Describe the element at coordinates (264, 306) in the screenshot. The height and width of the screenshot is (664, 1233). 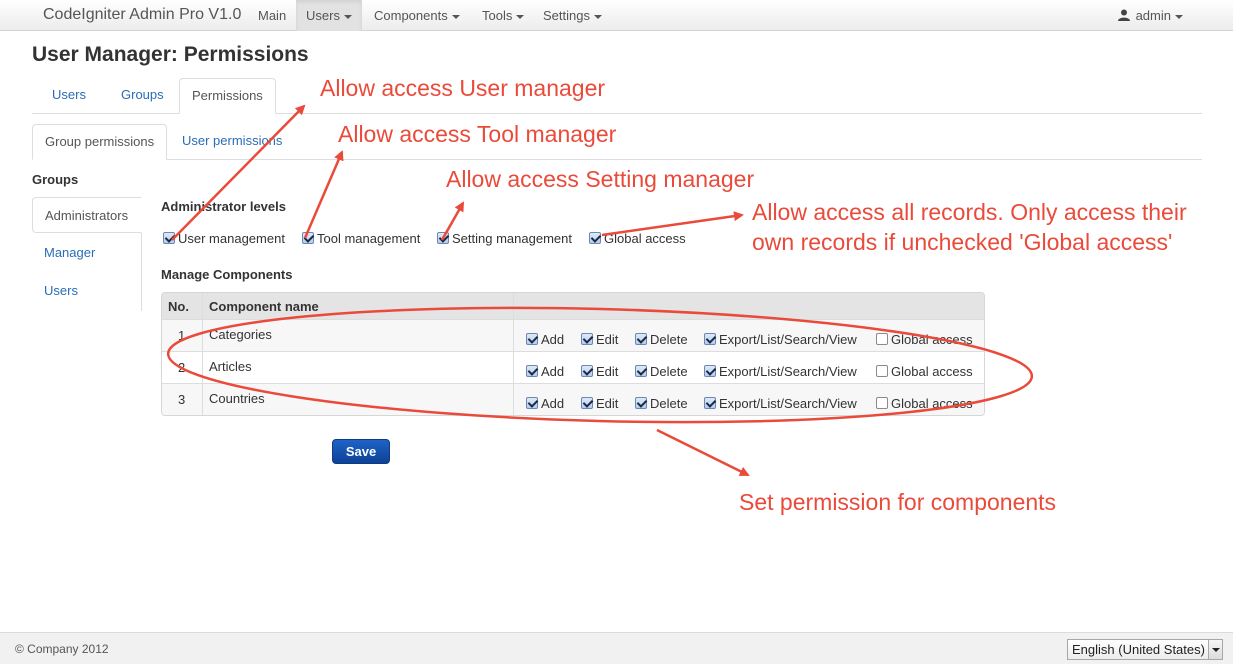
I see `header-component-name: Component name` at that location.